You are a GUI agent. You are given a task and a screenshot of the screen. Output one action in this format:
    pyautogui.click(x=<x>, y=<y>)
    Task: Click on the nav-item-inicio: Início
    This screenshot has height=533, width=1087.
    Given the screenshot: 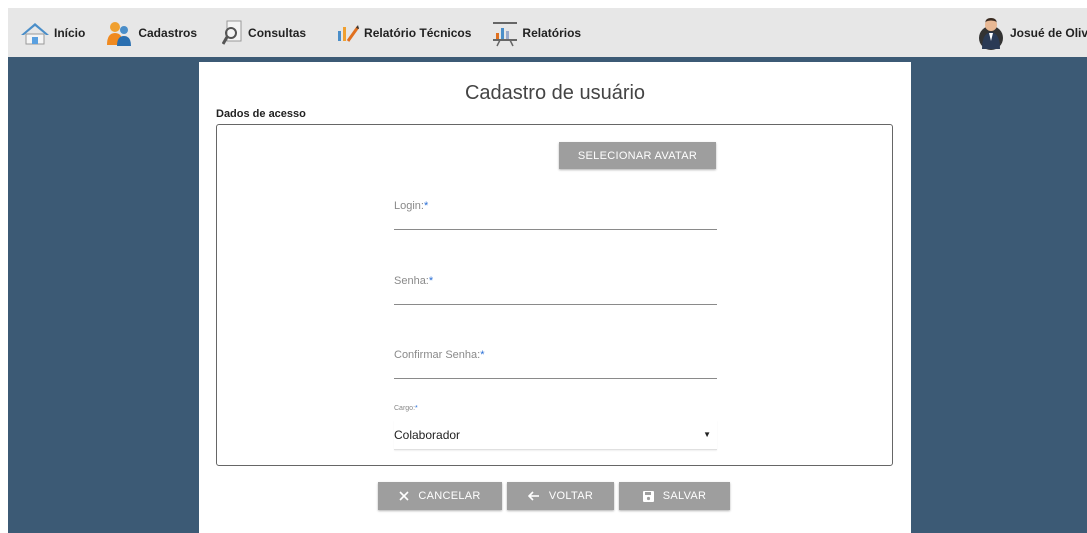 What is the action you would take?
    pyautogui.click(x=52, y=32)
    